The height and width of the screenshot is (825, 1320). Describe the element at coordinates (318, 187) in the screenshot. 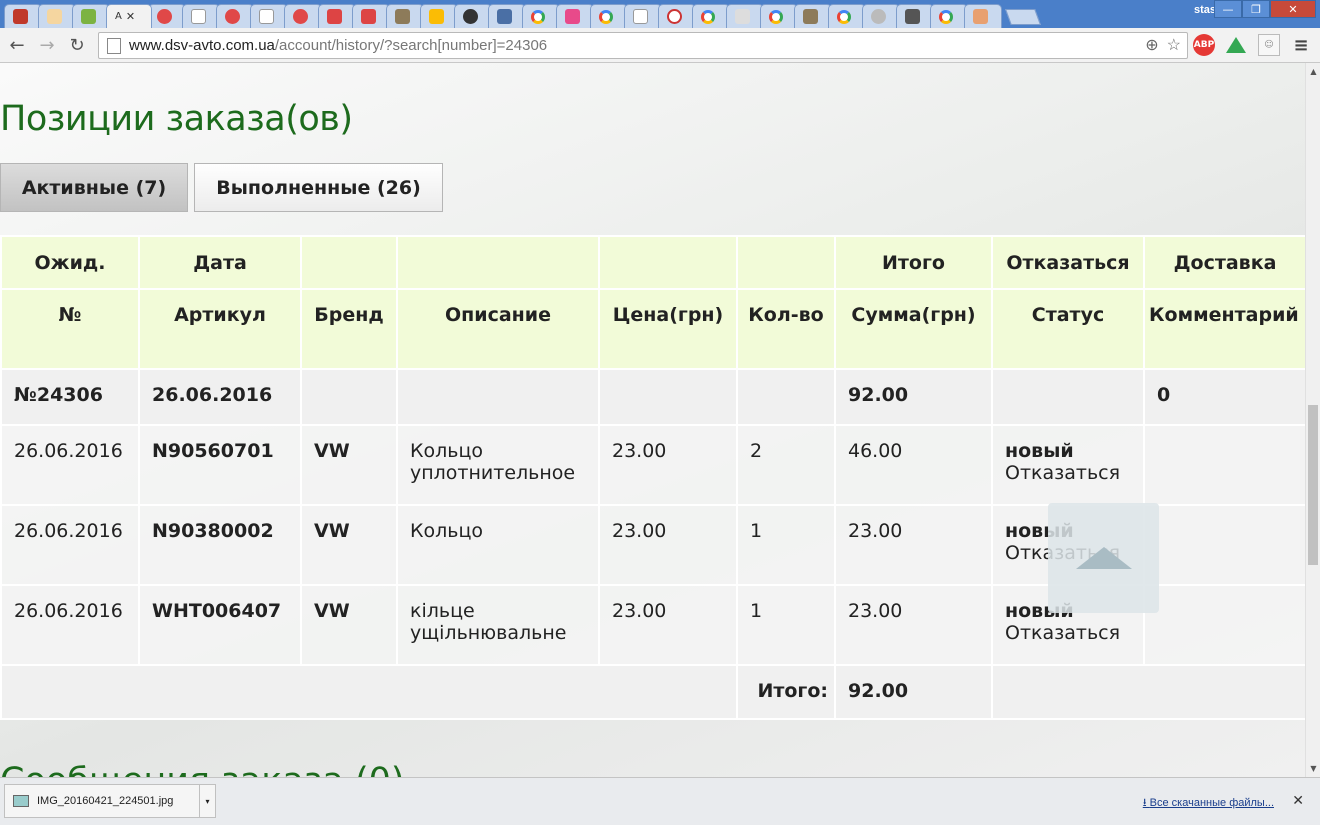

I see `tab-completed-orders: Выполненные (26)` at that location.